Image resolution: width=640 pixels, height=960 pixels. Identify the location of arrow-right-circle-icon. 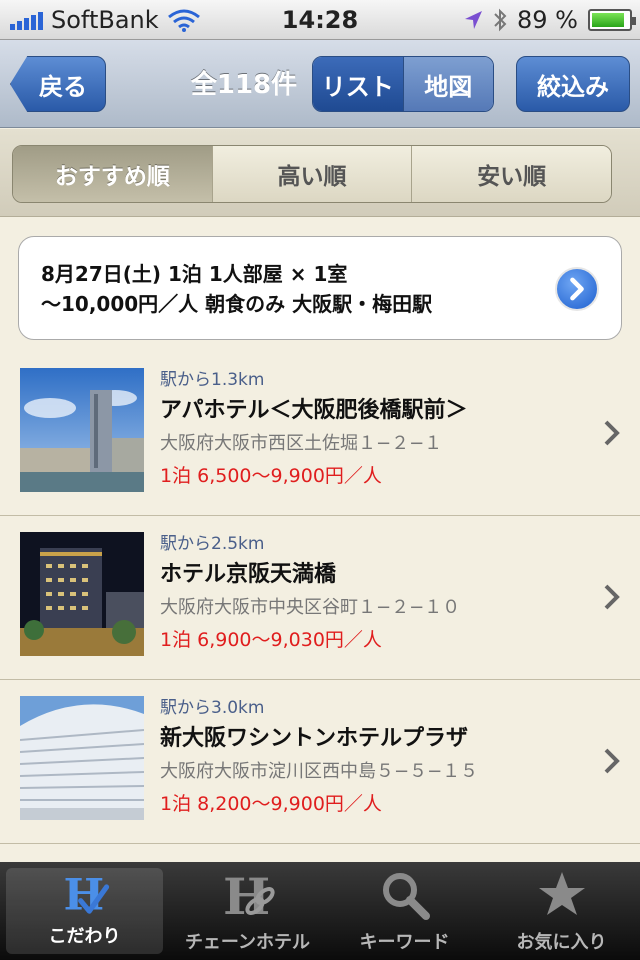
(577, 289).